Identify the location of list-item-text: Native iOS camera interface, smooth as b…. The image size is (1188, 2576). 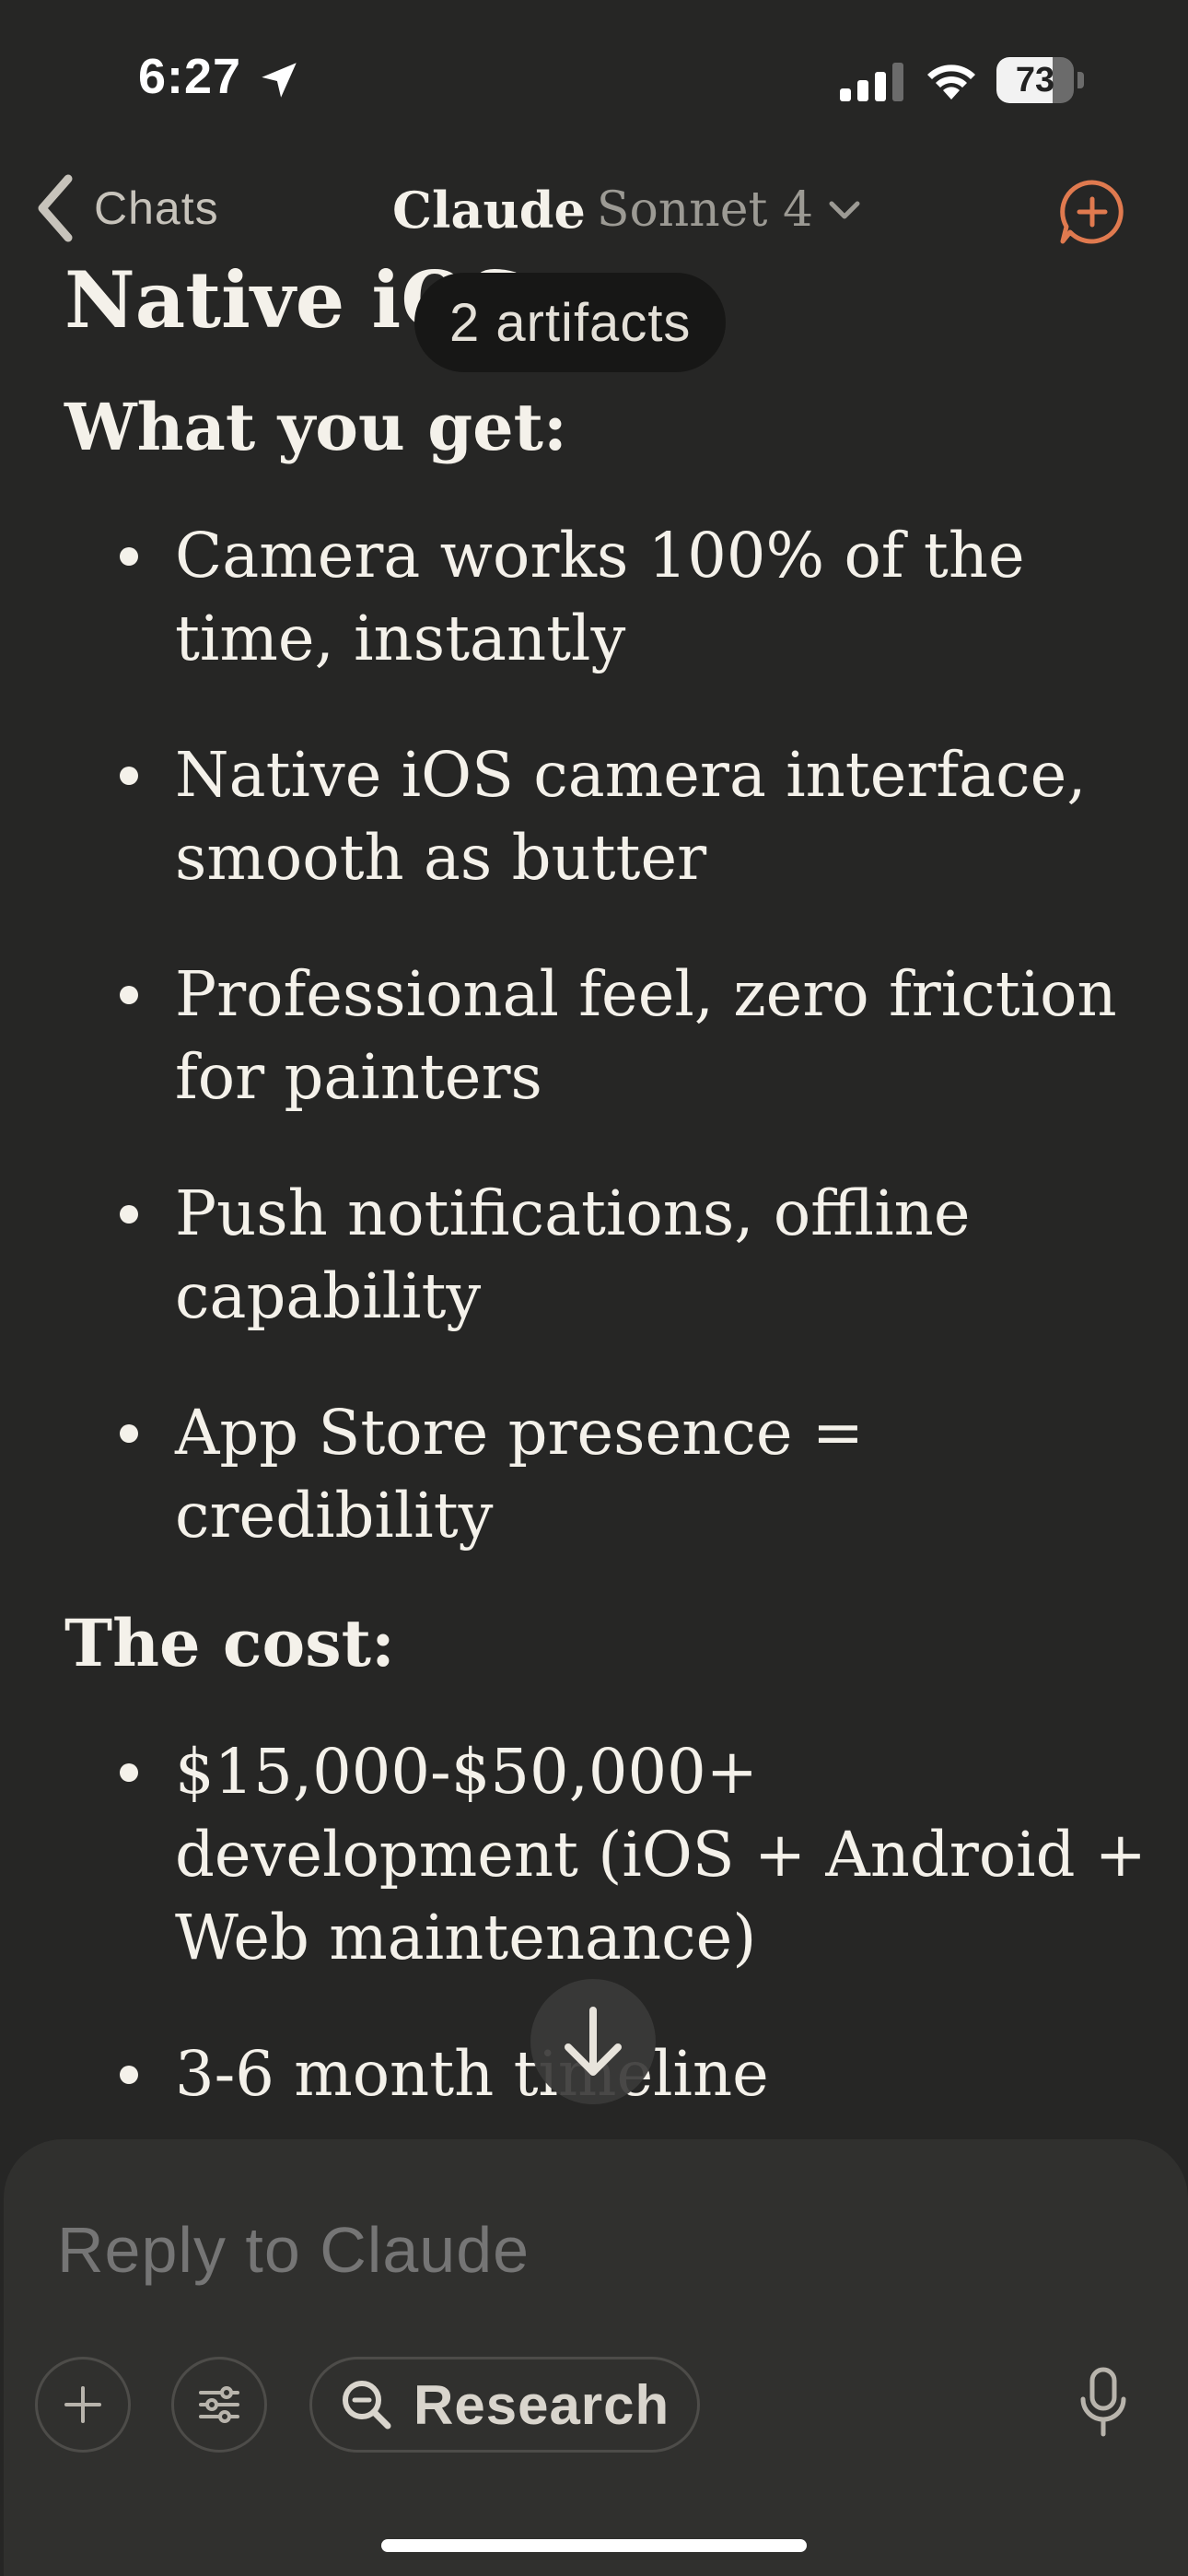
(631, 816).